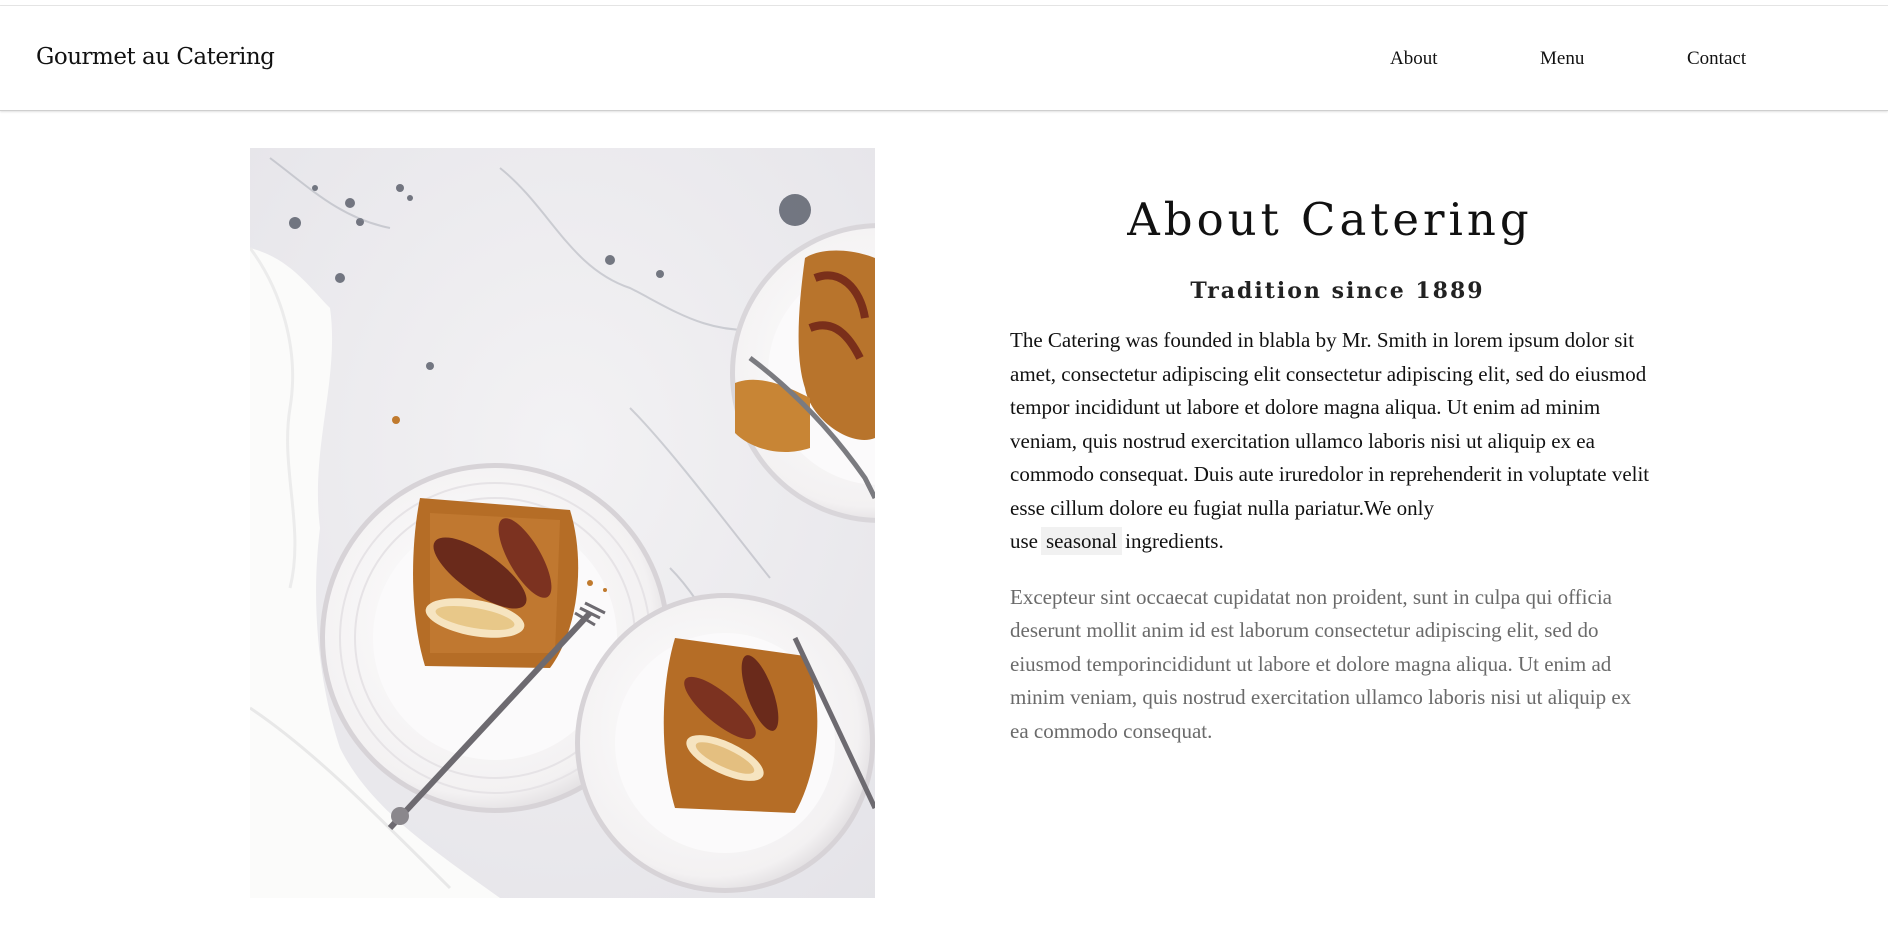 This screenshot has width=1888, height=945. I want to click on nav-link-menu: Menu, so click(1562, 59).